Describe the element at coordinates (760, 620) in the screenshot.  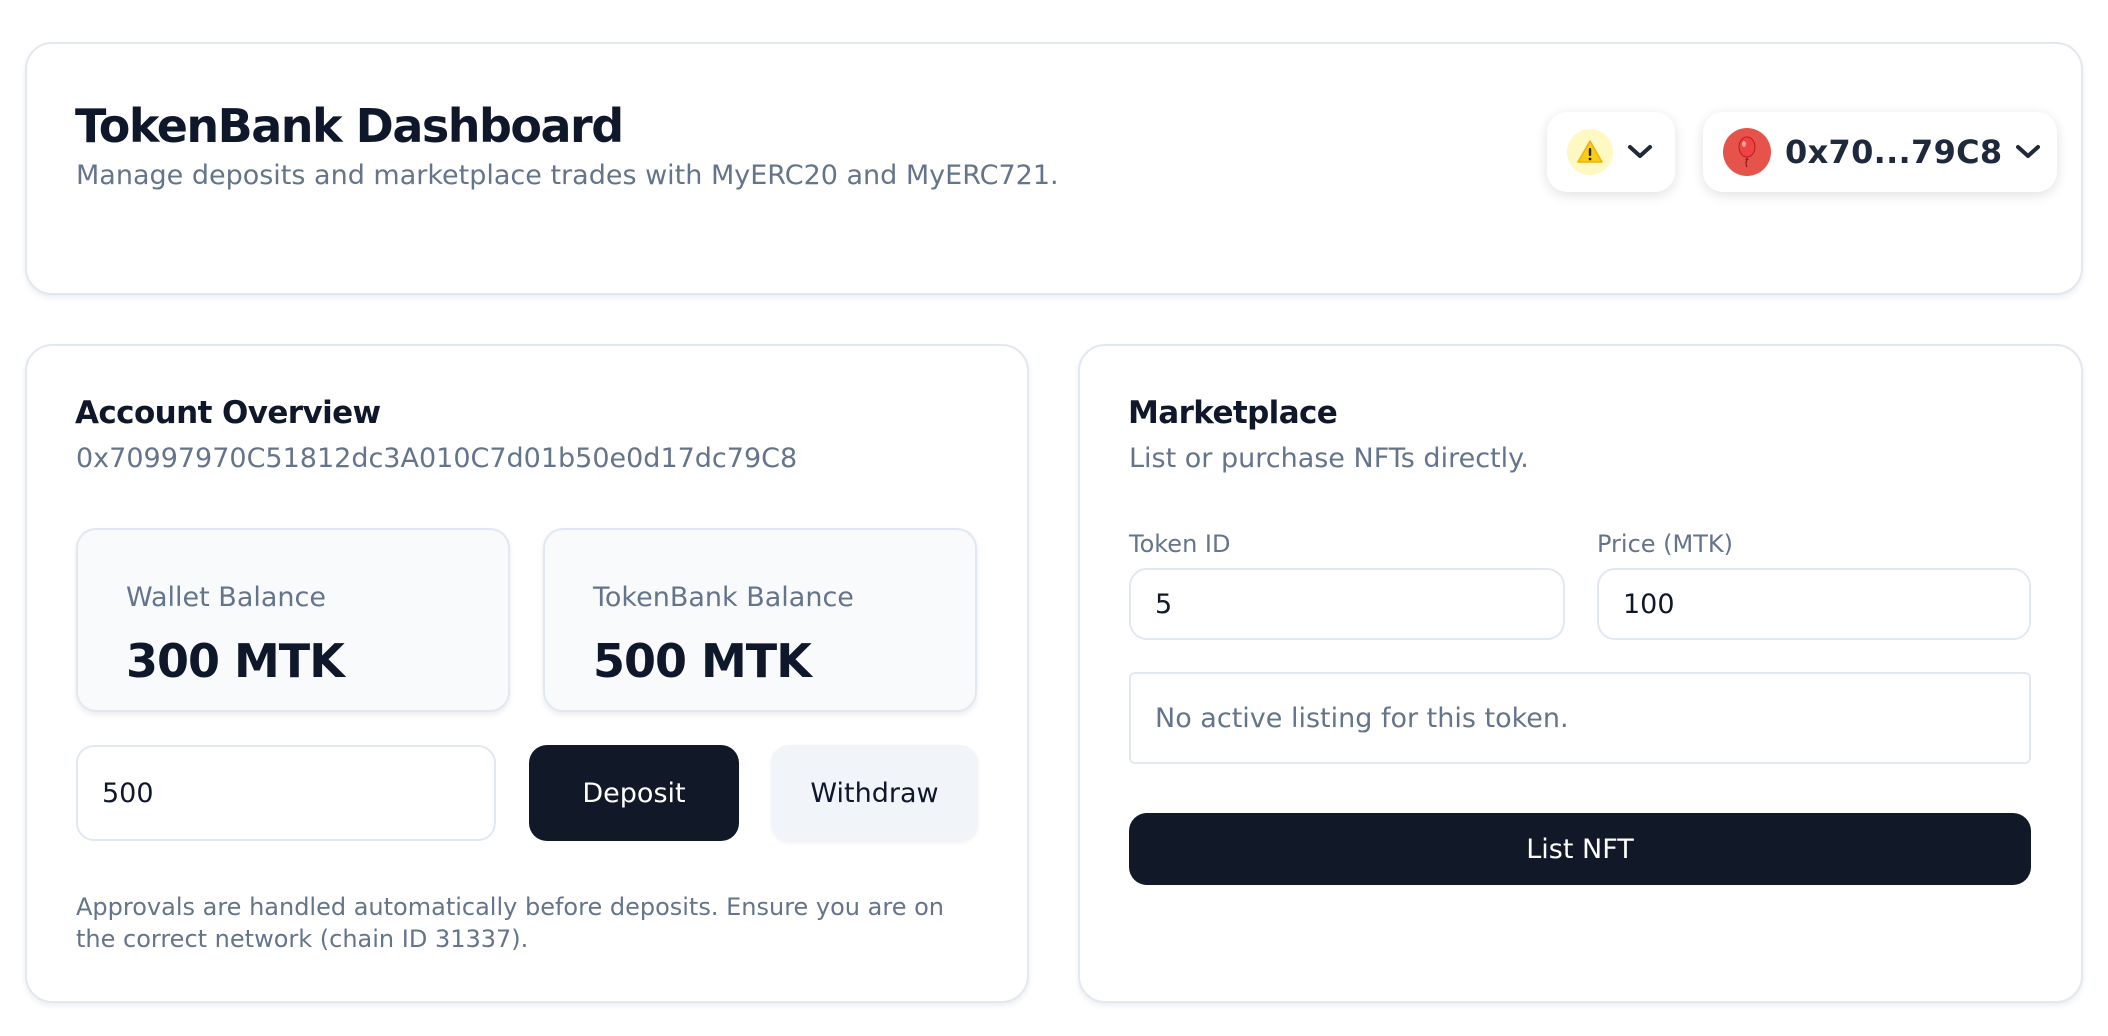
I see `tokenbank-balance-card: TokenBank Balance 500 MTK` at that location.